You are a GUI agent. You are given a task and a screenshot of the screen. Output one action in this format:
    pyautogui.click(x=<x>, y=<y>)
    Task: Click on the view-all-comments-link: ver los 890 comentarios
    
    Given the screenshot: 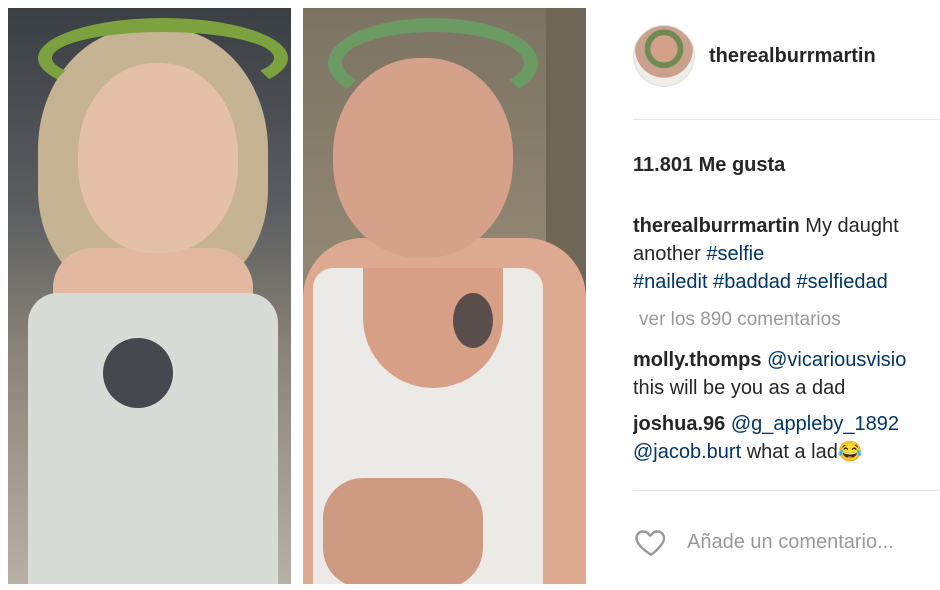 What is the action you would take?
    pyautogui.click(x=789, y=320)
    